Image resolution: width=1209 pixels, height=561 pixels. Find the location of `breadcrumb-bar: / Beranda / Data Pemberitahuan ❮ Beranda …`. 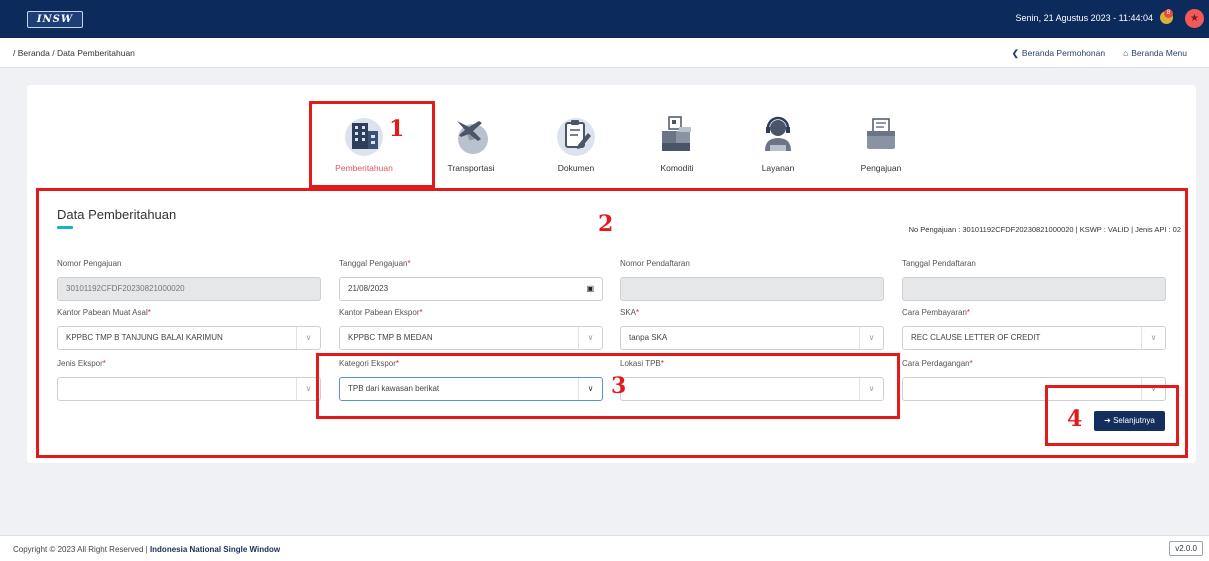

breadcrumb-bar: / Beranda / Data Pemberitahuan ❮ Beranda … is located at coordinates (604, 53).